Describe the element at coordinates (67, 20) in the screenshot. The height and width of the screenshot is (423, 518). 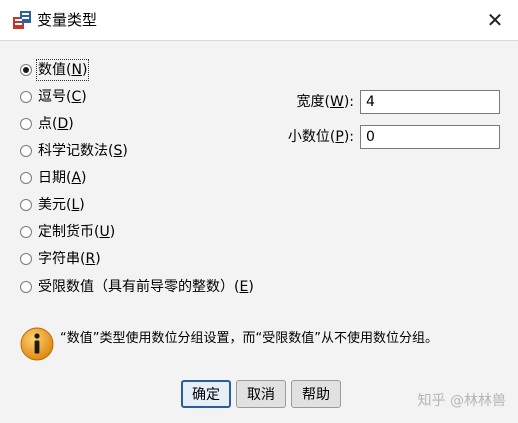
I see `window-title: 变量类型` at that location.